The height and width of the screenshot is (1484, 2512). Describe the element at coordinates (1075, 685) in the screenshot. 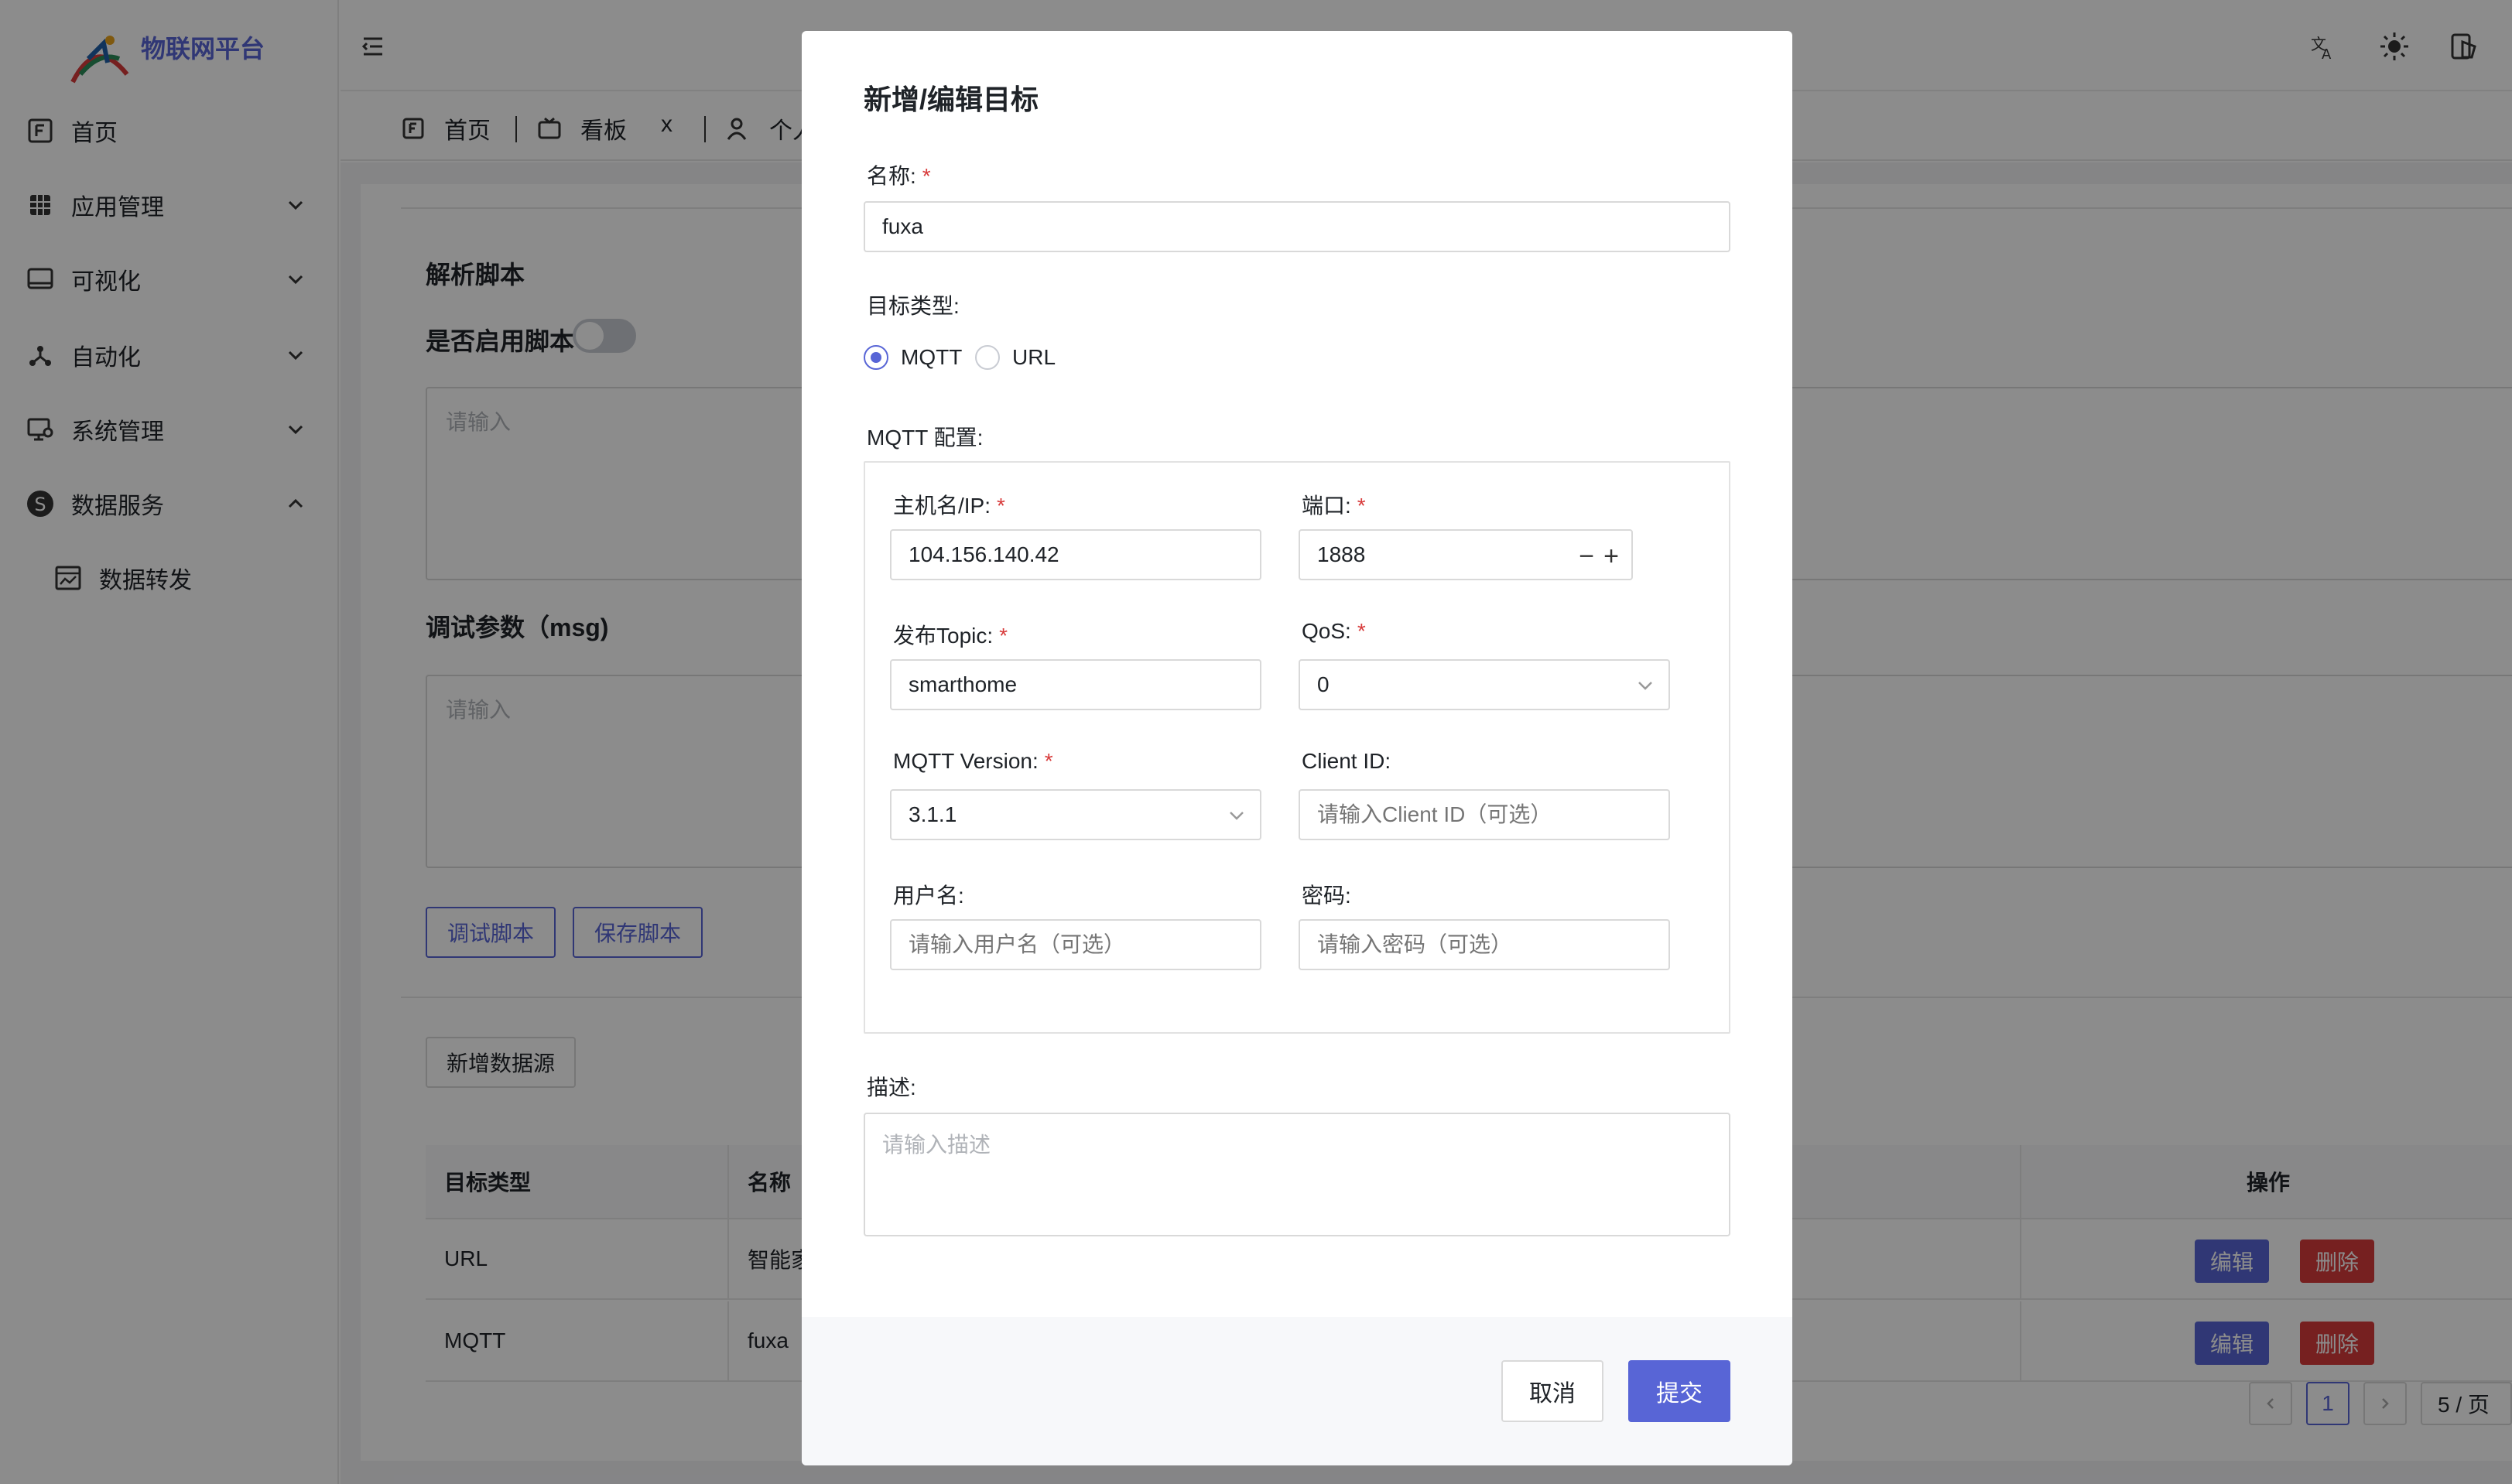

I see `topic-input` at that location.